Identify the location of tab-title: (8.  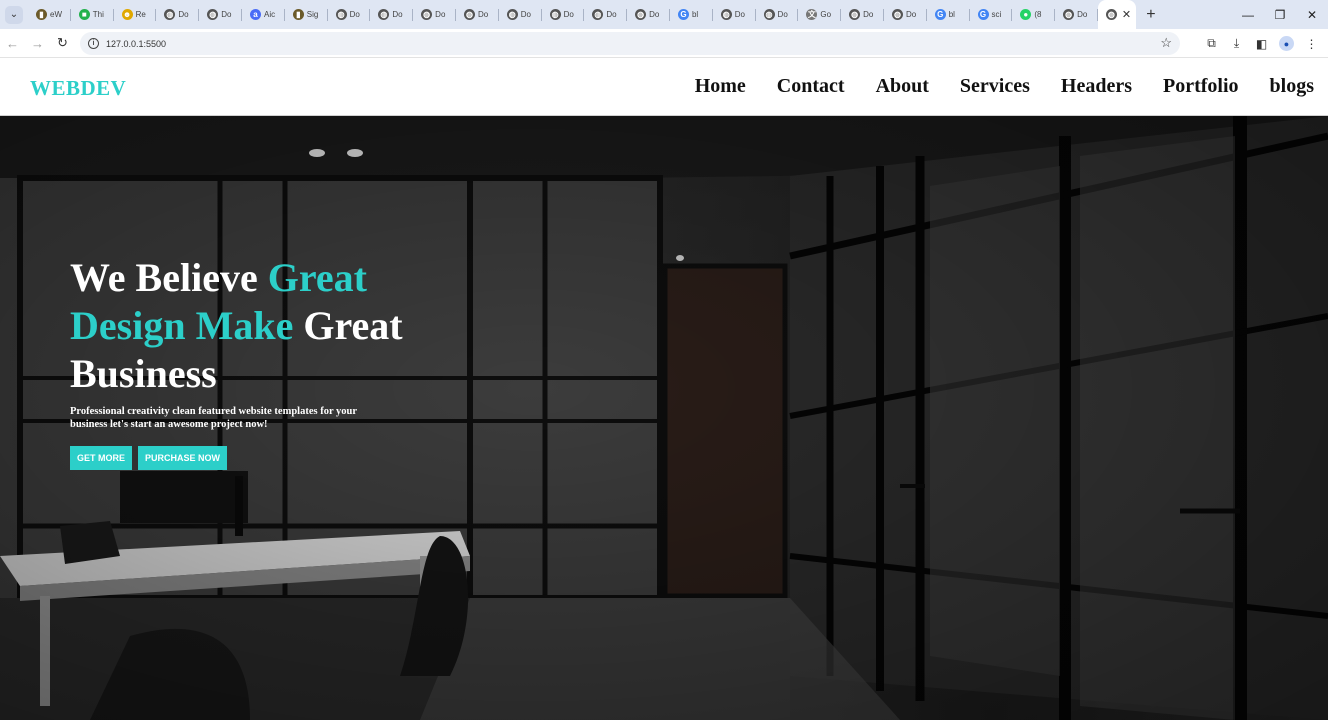
(1038, 14).